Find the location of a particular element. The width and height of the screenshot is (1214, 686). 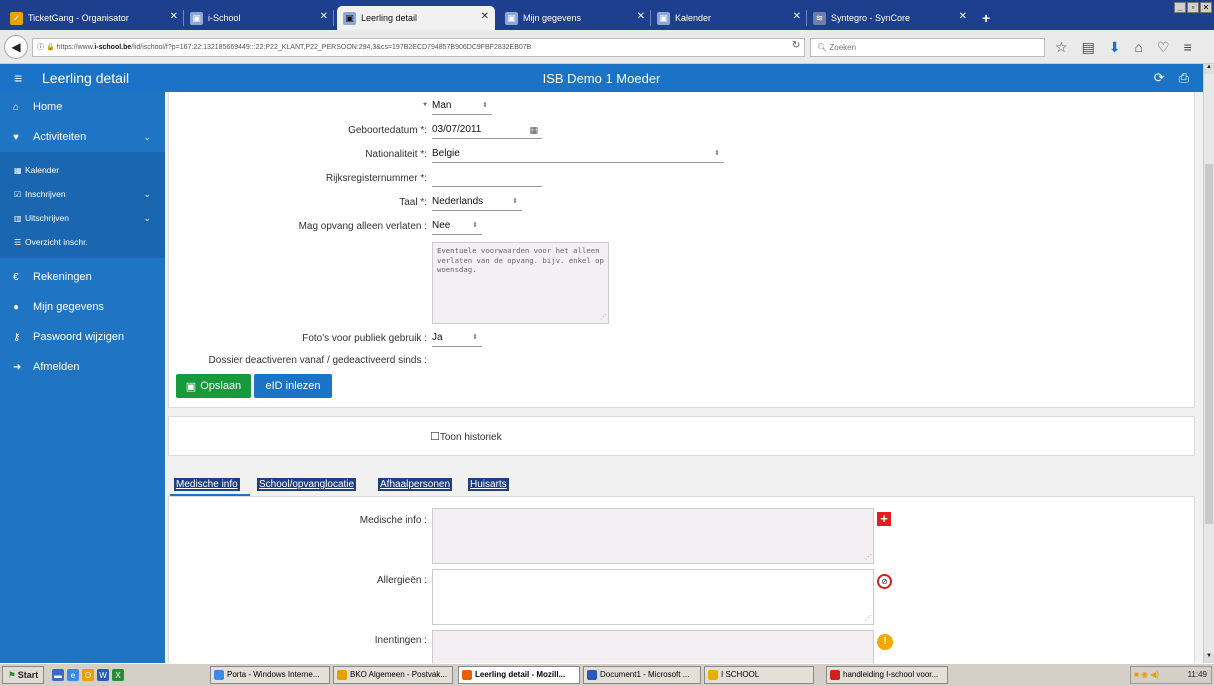

scroll-down-icon: ▼ is located at coordinates (1209, 658).